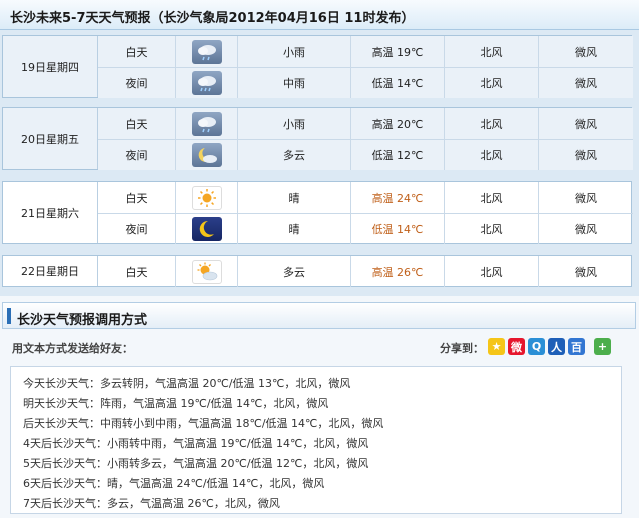 The height and width of the screenshot is (518, 639). What do you see at coordinates (176, 403) in the screenshot?
I see `forecast-text-line: 明天长沙天气：阵雨，气温高温 19℃/低温 14℃，北风，微风` at bounding box center [176, 403].